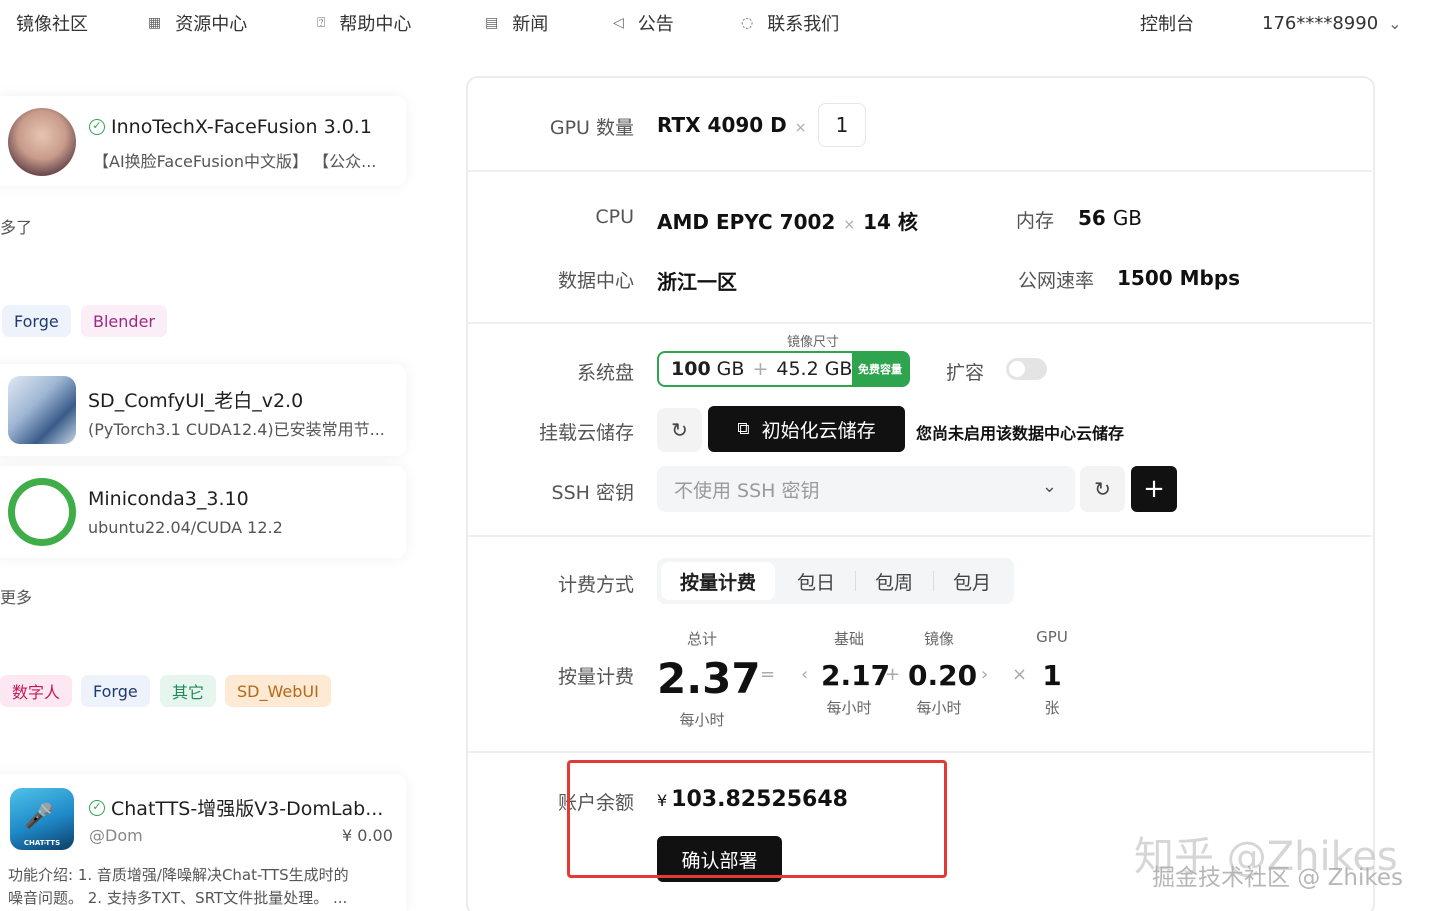 This screenshot has width=1440, height=911. Describe the element at coordinates (643, 23) in the screenshot. I see `nav-item-announcements: ◁ 公告` at that location.